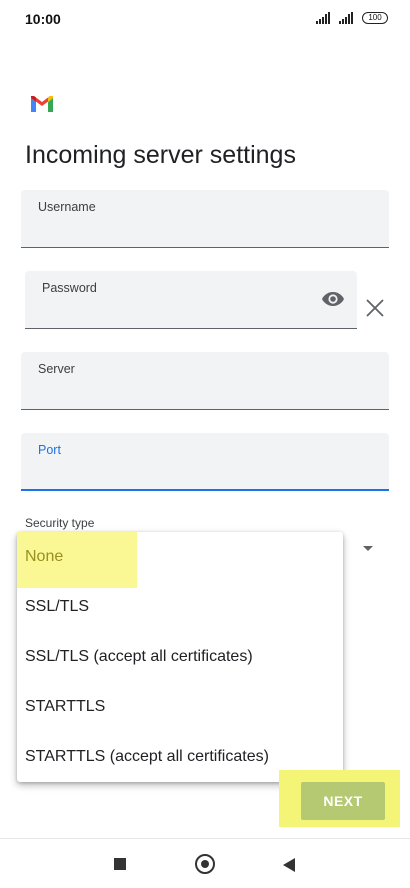 The width and height of the screenshot is (410, 888). Describe the element at coordinates (205, 229) in the screenshot. I see `username-input` at that location.